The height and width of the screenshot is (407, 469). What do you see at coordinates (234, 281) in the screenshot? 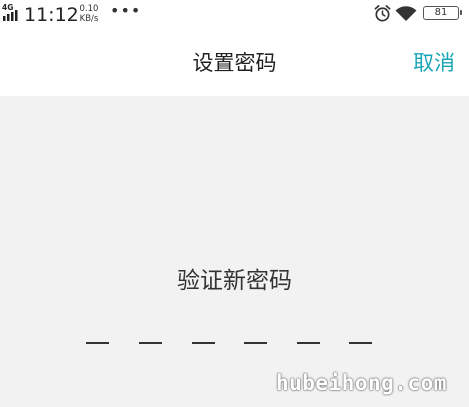
I see `verify-password-prompt: 验证新密码` at bounding box center [234, 281].